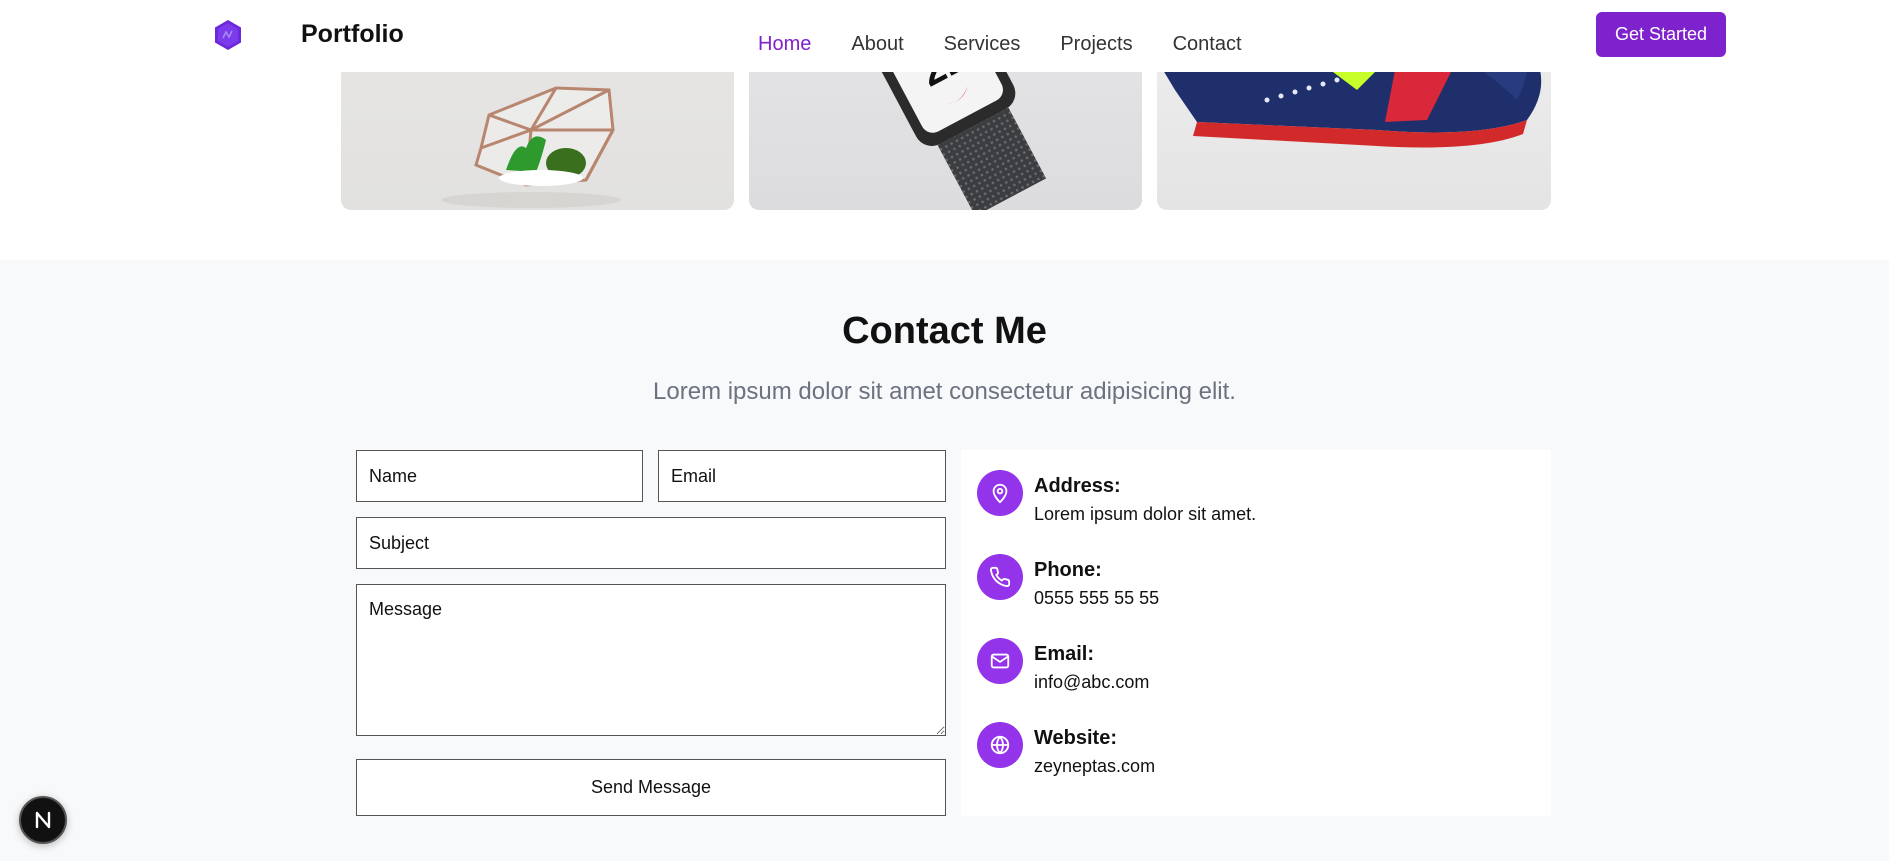 This screenshot has height=861, width=1889. Describe the element at coordinates (1354, 135) in the screenshot. I see `project-image-sneaker` at that location.